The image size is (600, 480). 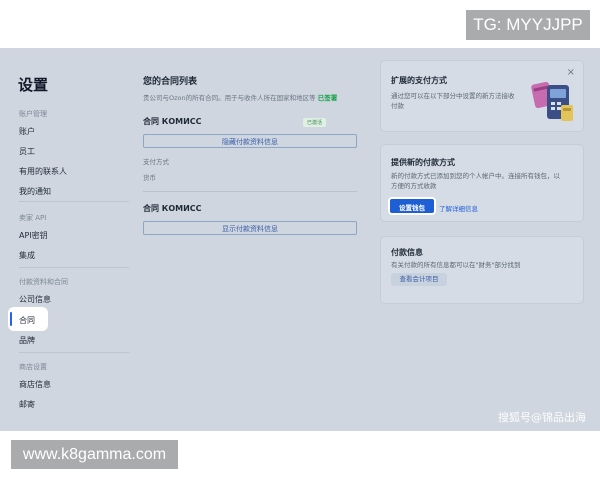 What do you see at coordinates (456, 265) in the screenshot?
I see `card-text-line: 有关付款的所有信息都可以在"财务"部分找到` at bounding box center [456, 265].